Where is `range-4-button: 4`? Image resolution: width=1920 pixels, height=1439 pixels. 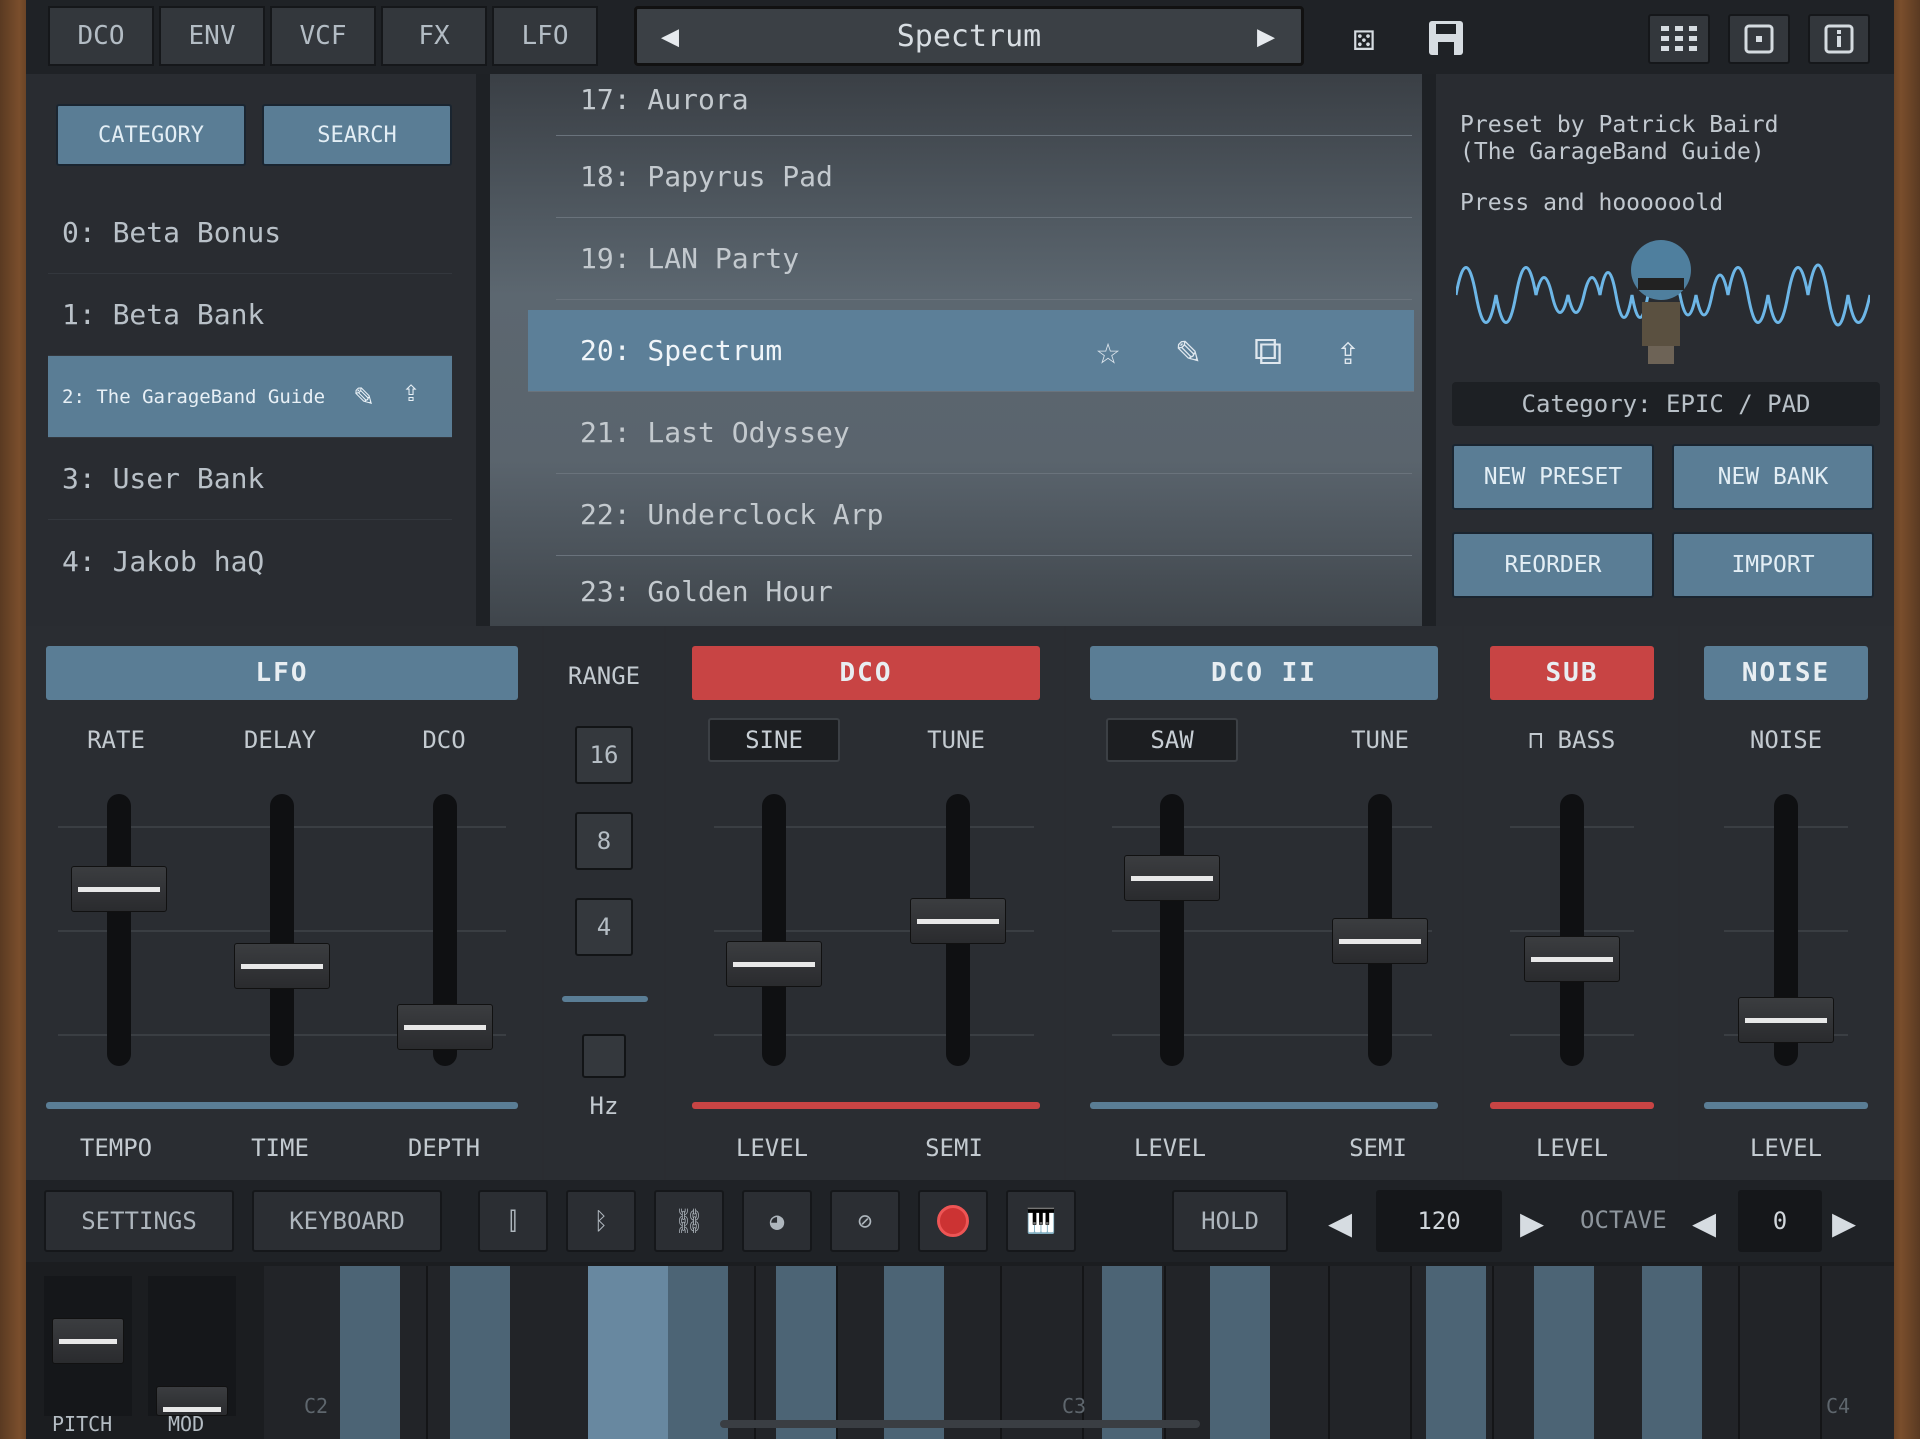
range-4-button: 4 is located at coordinates (604, 927).